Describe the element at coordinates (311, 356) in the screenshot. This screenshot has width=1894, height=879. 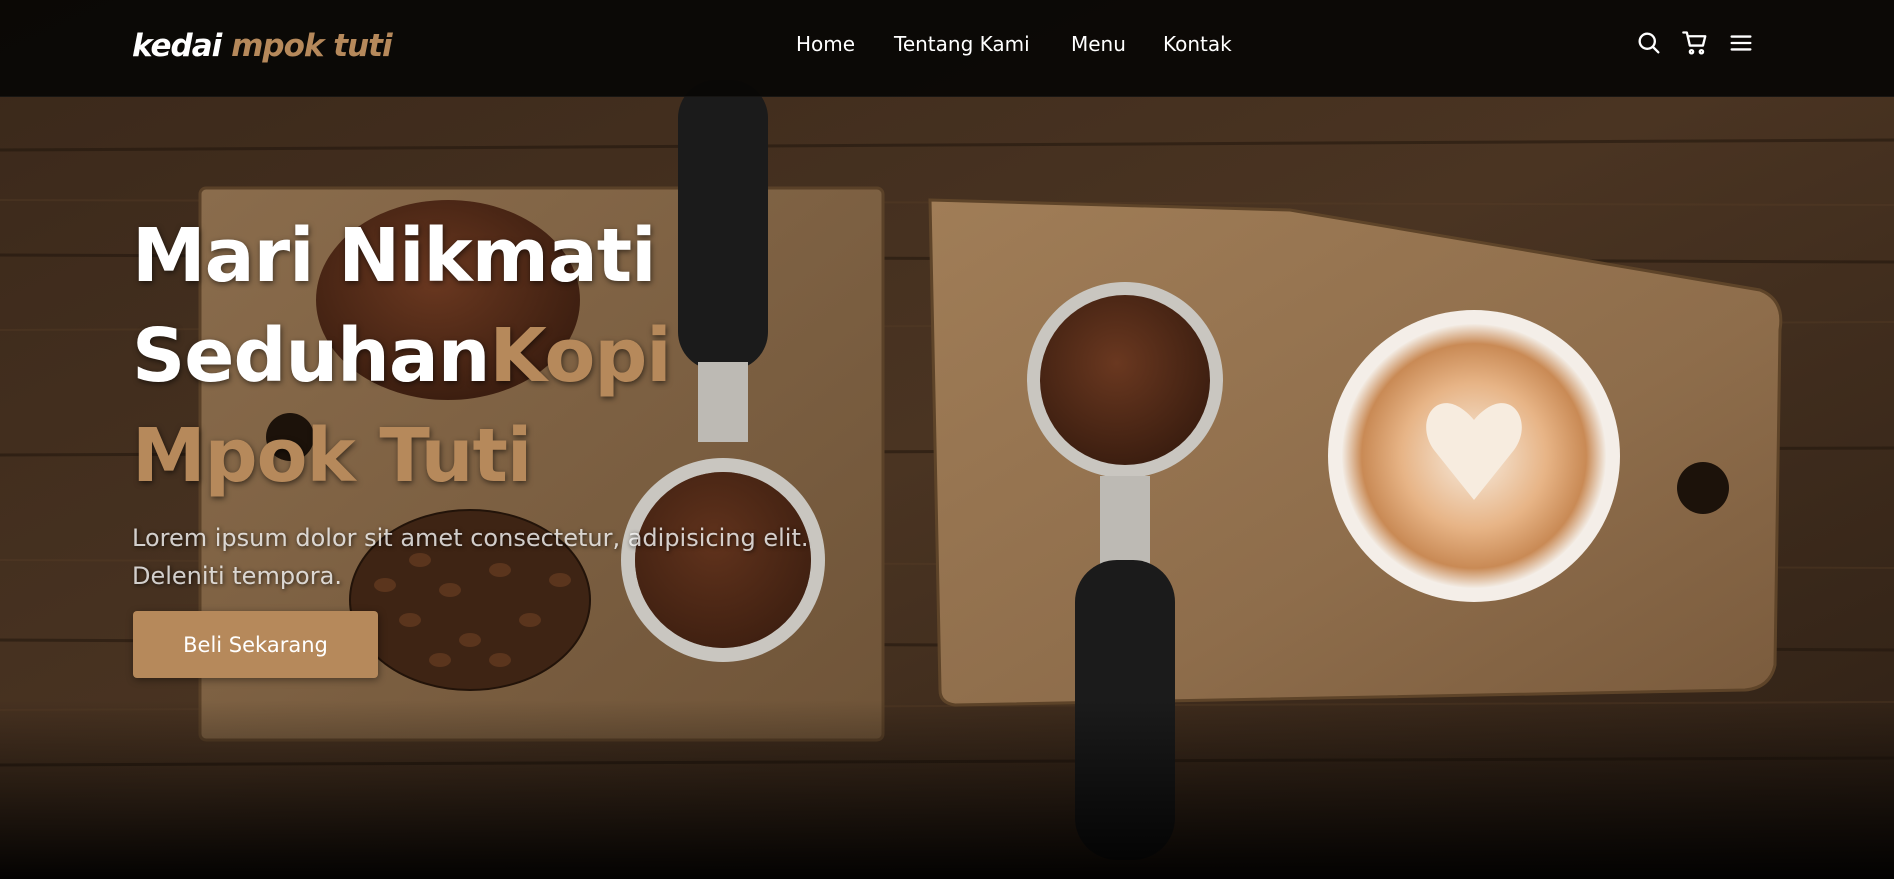
I see `hero-title-seduhan: Seduhan` at that location.